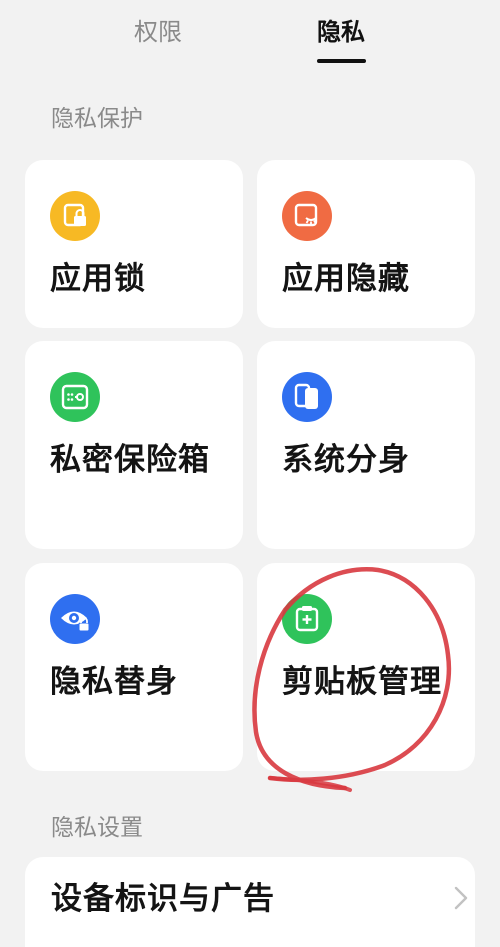  I want to click on card-label: 系统分身, so click(346, 460).